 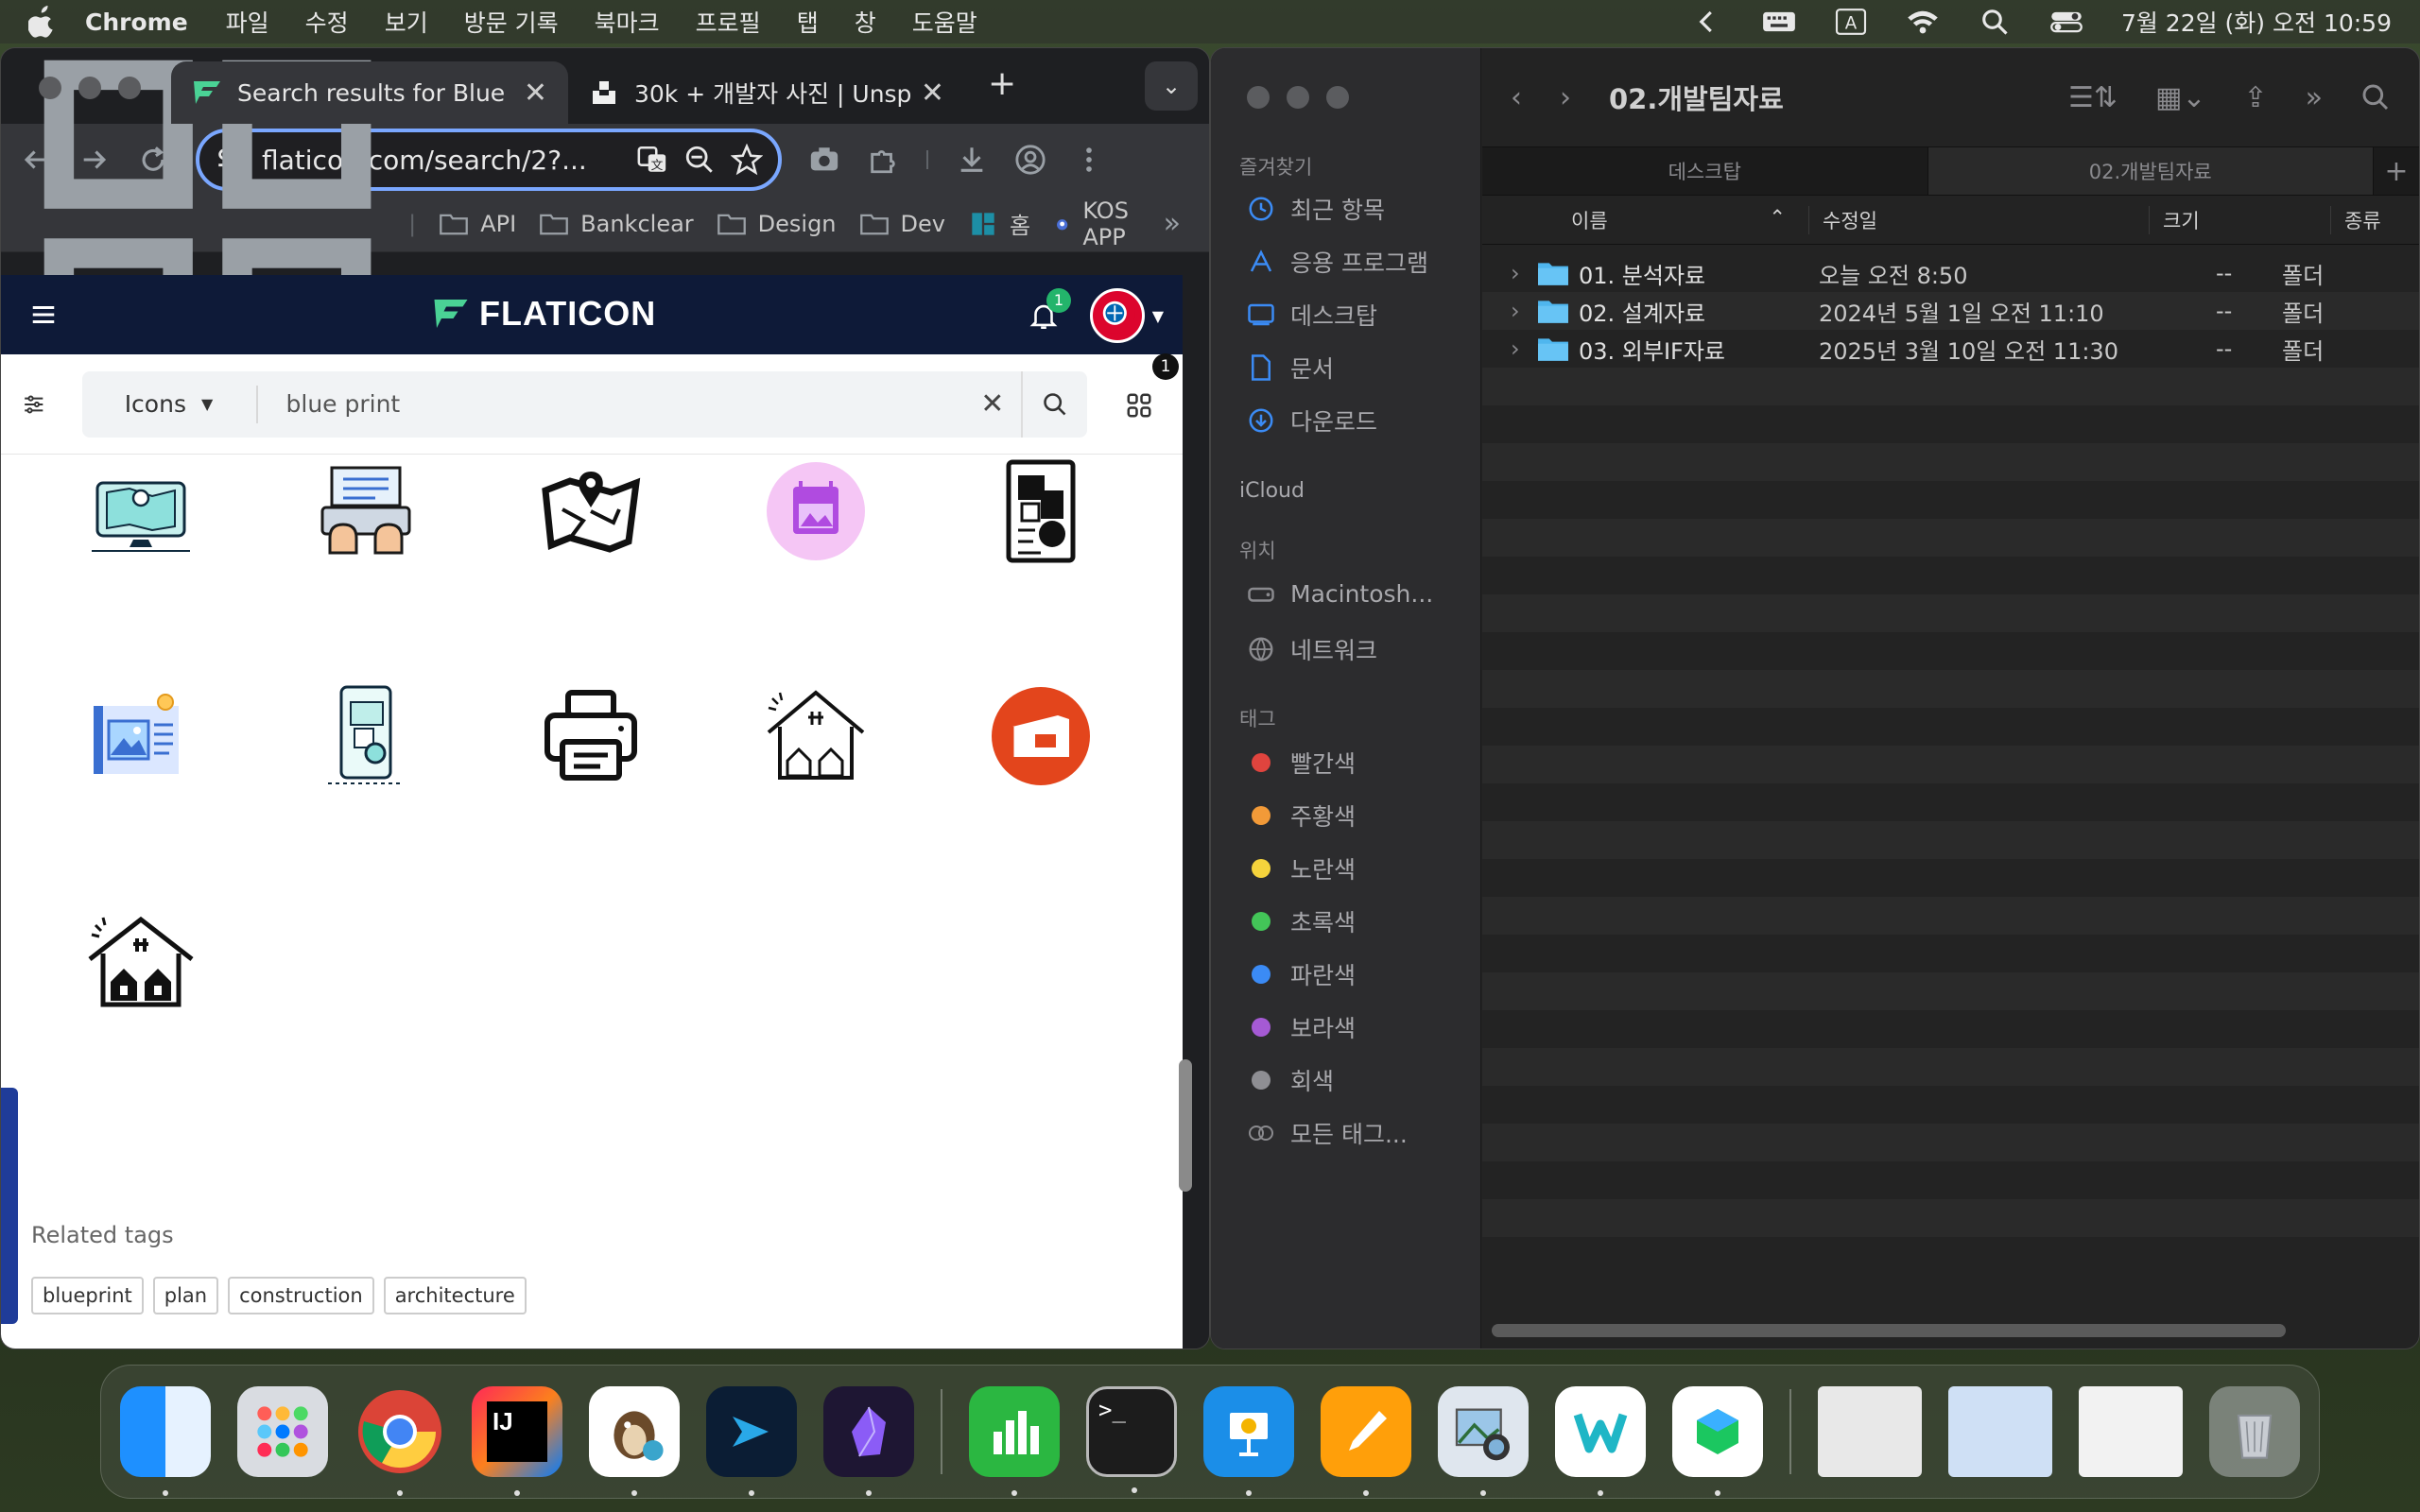 I want to click on sidebar-item-documents: 문서, so click(x=1290, y=368).